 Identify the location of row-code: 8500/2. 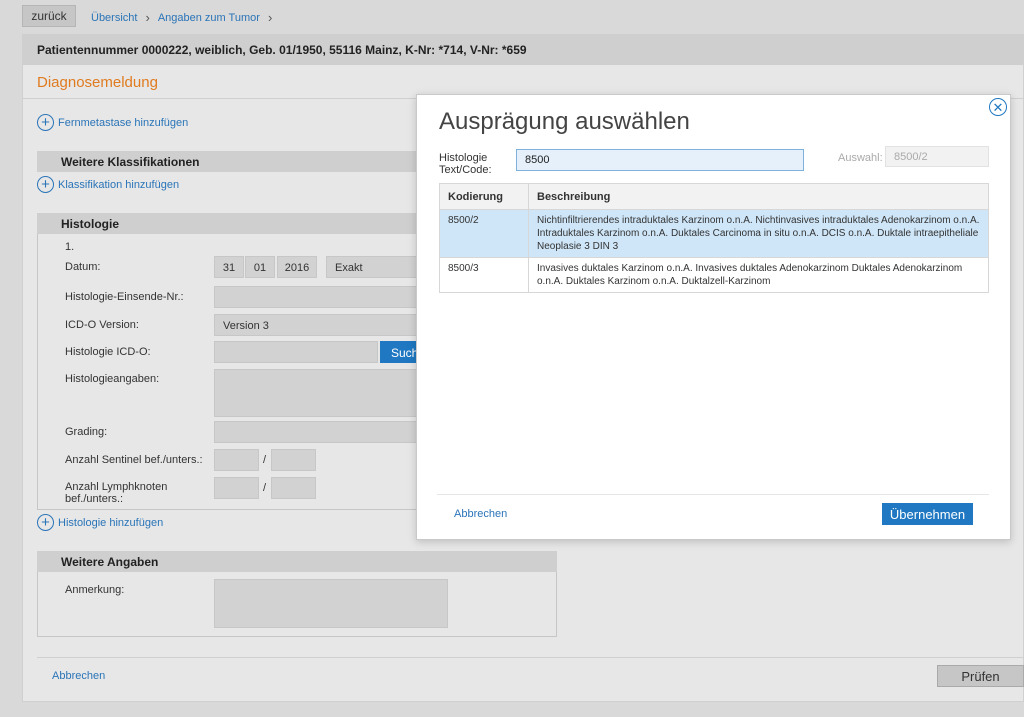
(484, 233).